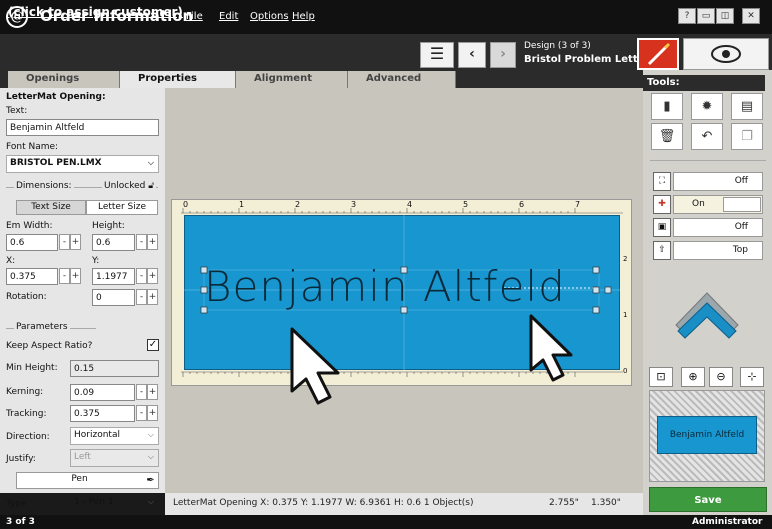 This screenshot has width=772, height=529. What do you see at coordinates (51, 207) in the screenshot?
I see `text-size-toggle: Text Size` at bounding box center [51, 207].